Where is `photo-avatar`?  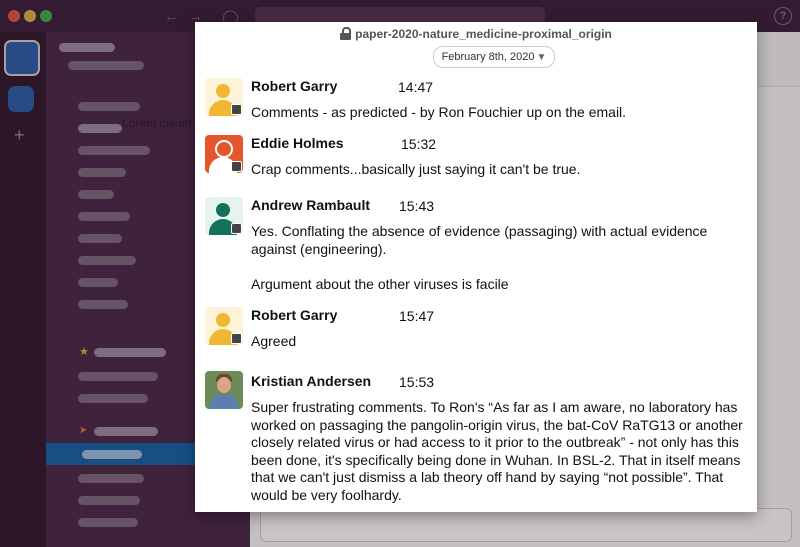 photo-avatar is located at coordinates (224, 390).